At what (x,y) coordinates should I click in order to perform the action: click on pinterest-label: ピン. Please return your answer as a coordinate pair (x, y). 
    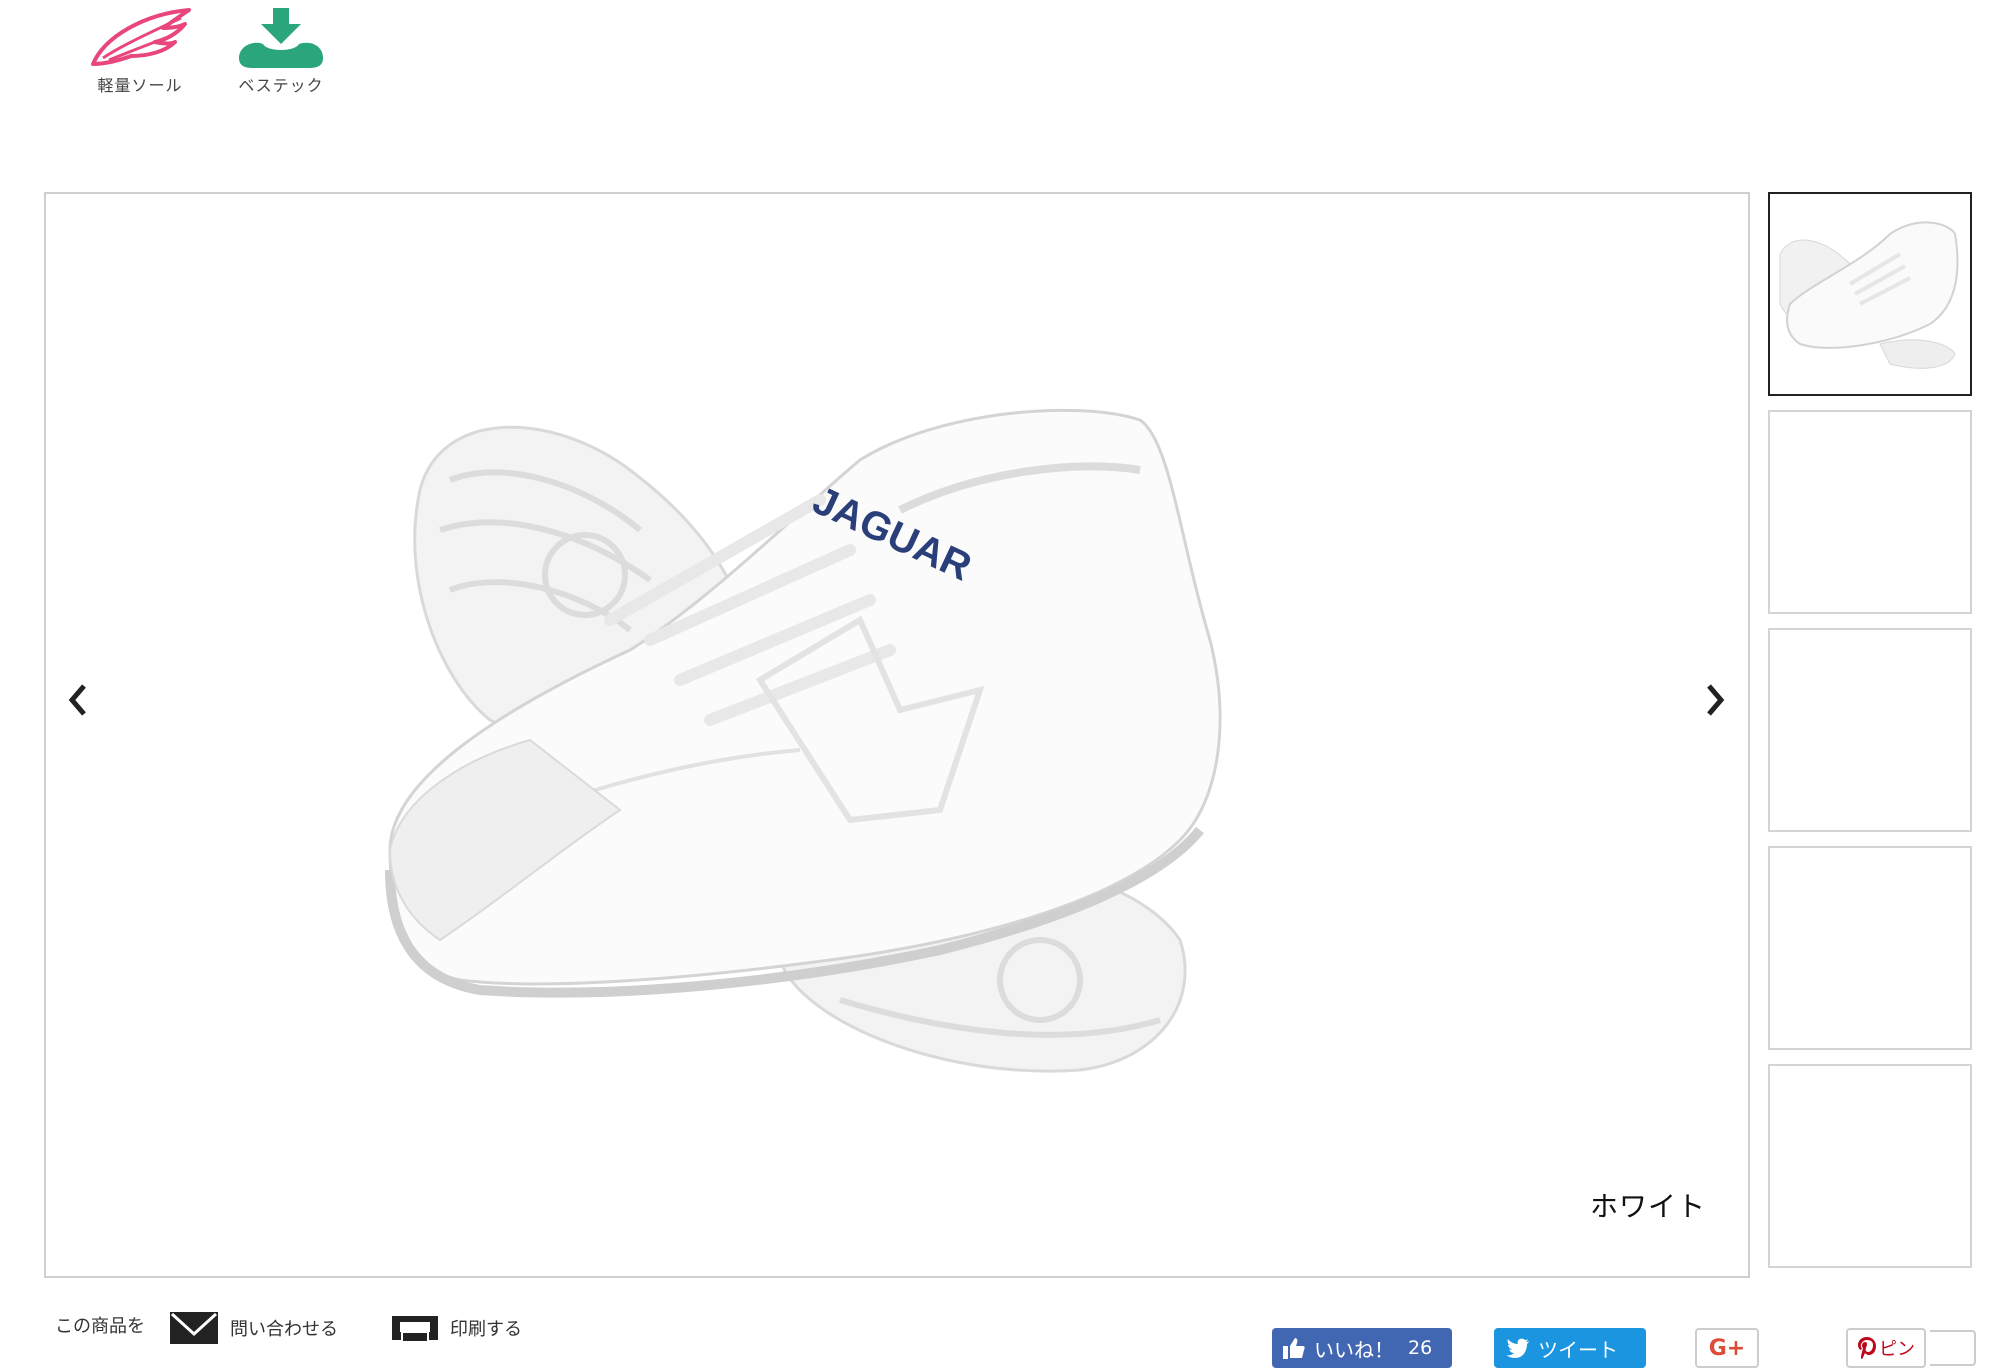
    Looking at the image, I should click on (1897, 1349).